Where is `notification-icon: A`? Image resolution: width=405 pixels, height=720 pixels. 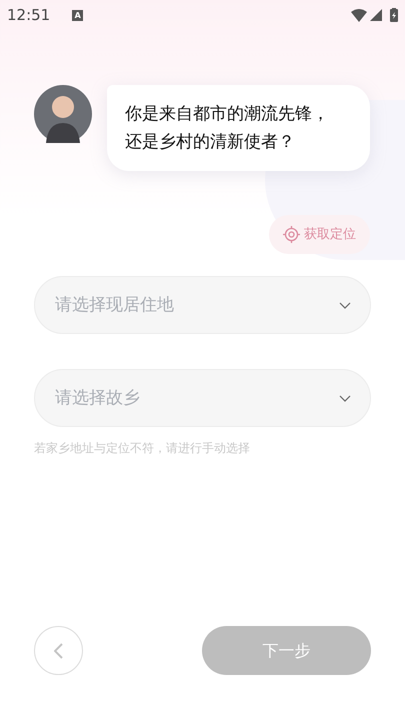 notification-icon: A is located at coordinates (78, 15).